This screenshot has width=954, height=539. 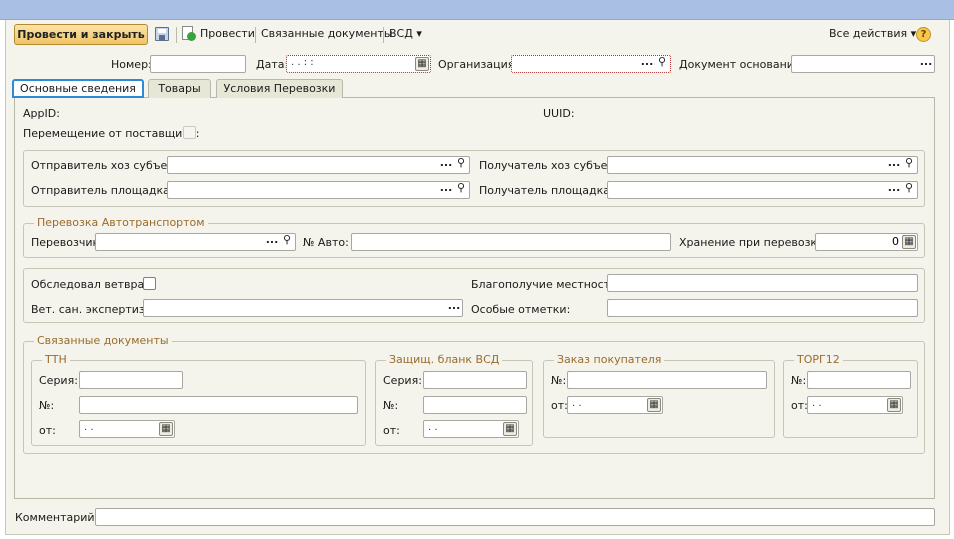 I want to click on save-icon, so click(x=162, y=34).